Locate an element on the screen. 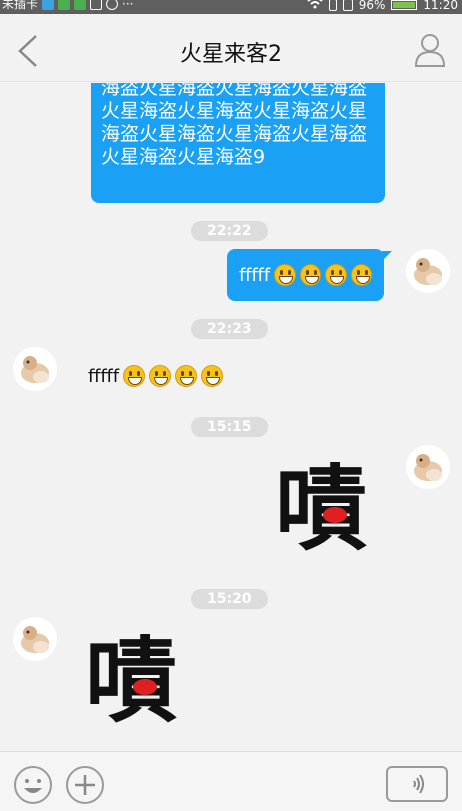  input-bar is located at coordinates (231, 781).